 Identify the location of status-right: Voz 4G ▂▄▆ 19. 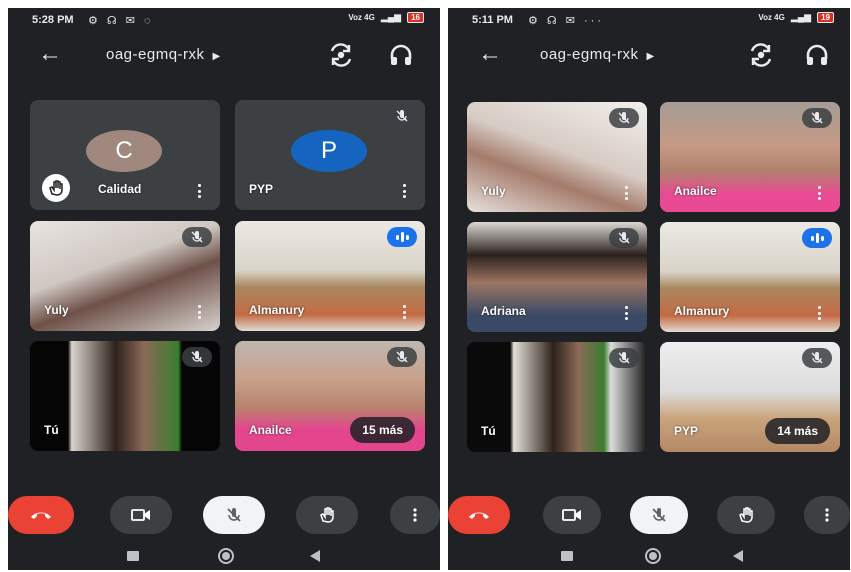
(796, 17).